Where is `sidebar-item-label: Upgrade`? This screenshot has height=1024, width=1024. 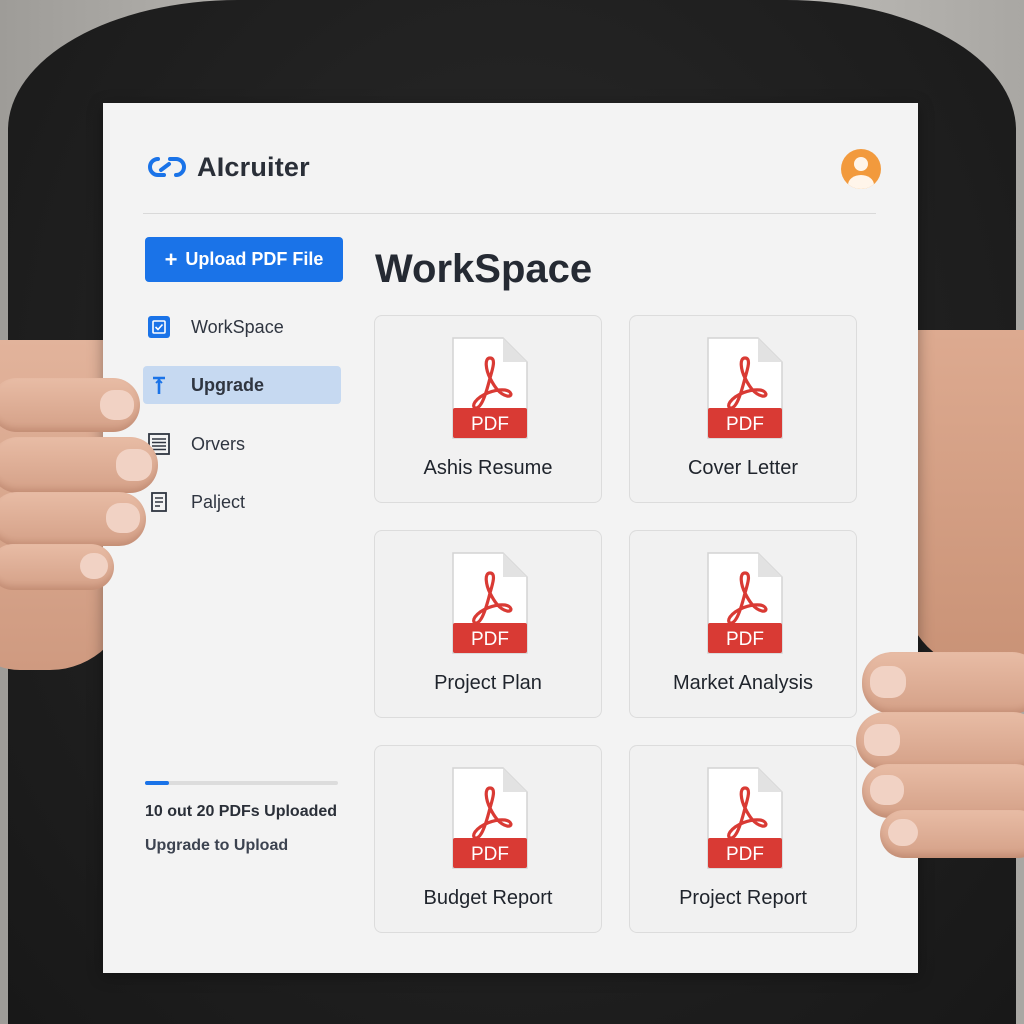
sidebar-item-label: Upgrade is located at coordinates (228, 384).